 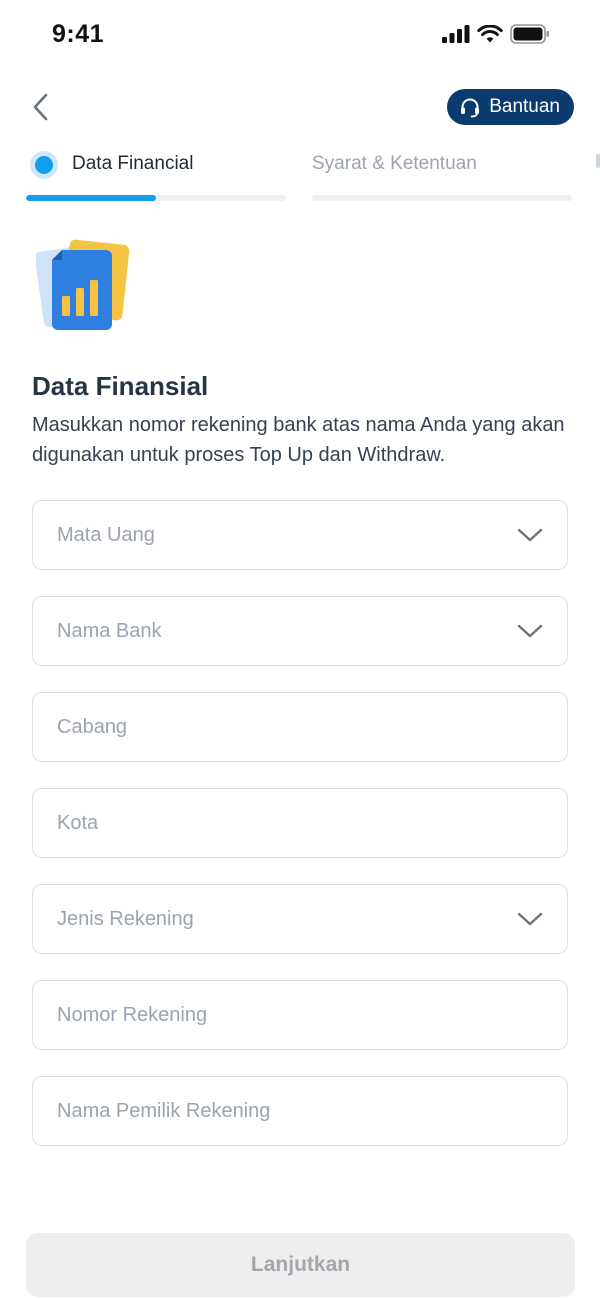 I want to click on step-syarat-ketentuan: Syarat & Ketentuan, so click(x=442, y=176).